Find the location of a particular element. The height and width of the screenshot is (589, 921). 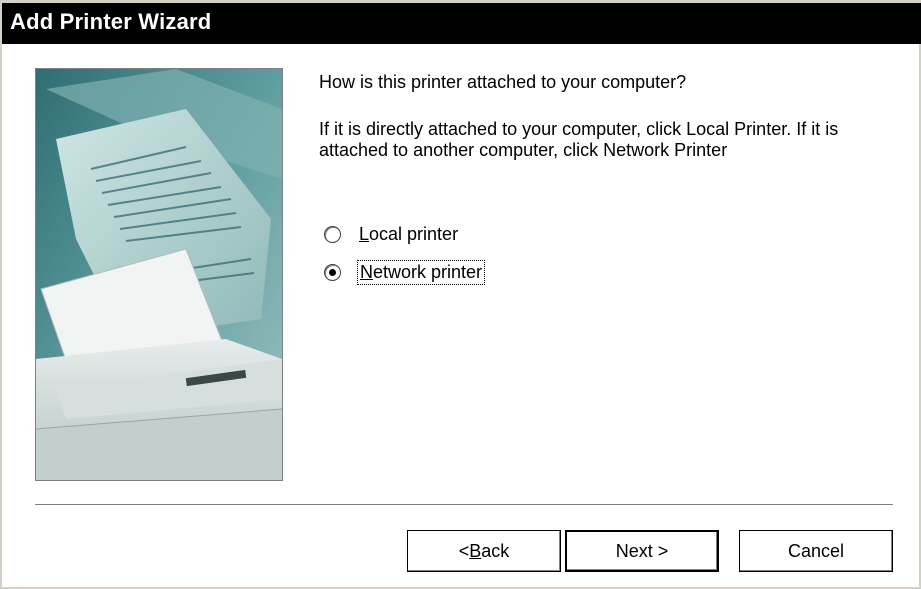

local-printer-option: Local printer is located at coordinates (391, 234).